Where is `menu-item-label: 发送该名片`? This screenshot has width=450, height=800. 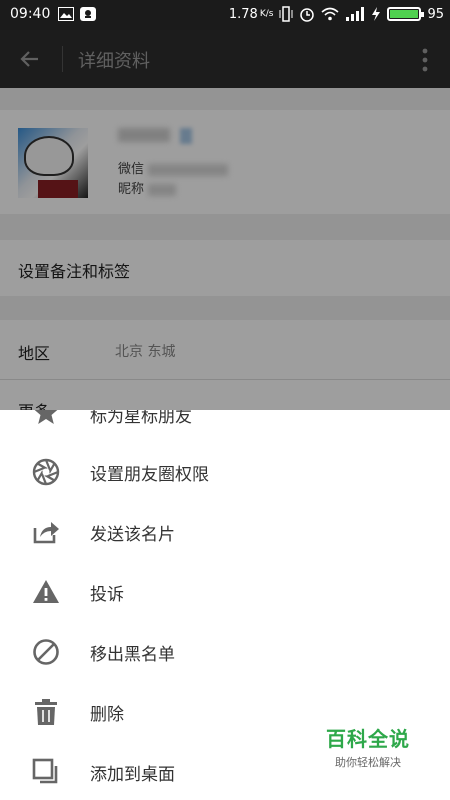 menu-item-label: 发送该名片 is located at coordinates (132, 535).